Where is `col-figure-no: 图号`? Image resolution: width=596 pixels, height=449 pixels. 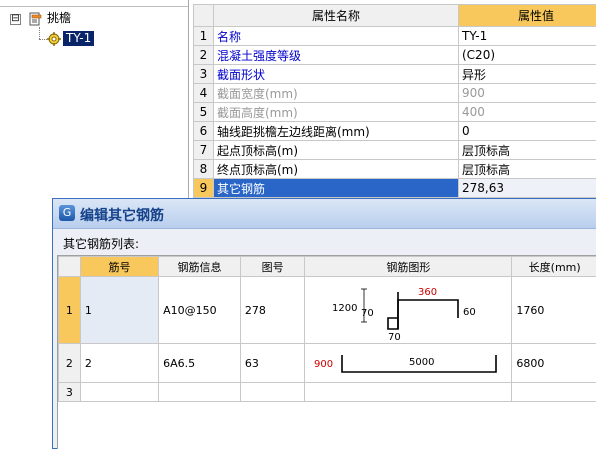
col-figure-no: 图号 is located at coordinates (272, 267).